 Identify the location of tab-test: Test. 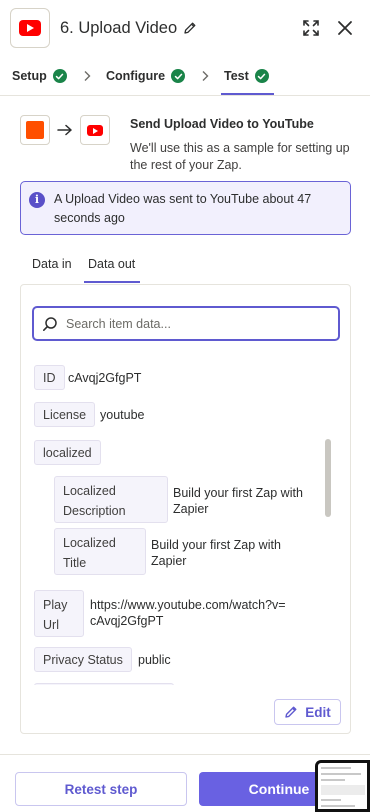
(246, 76).